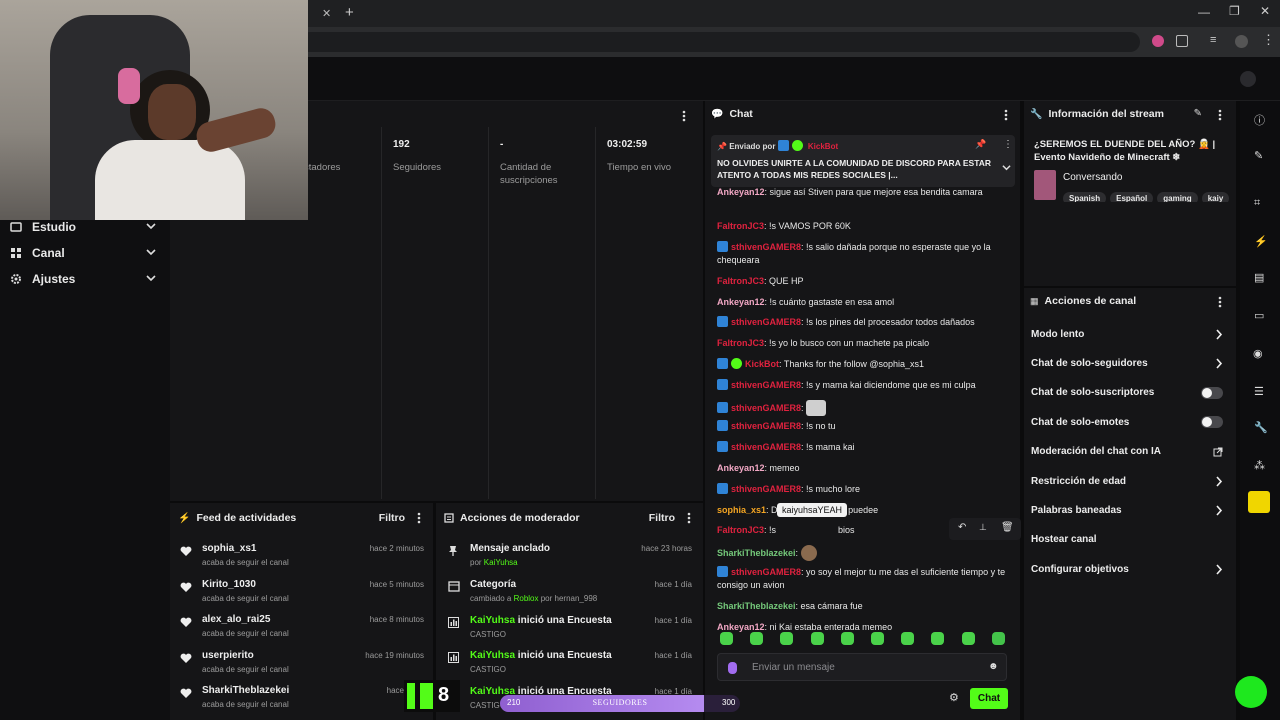  Describe the element at coordinates (1177, 197) in the screenshot. I see `tag: gaming` at that location.